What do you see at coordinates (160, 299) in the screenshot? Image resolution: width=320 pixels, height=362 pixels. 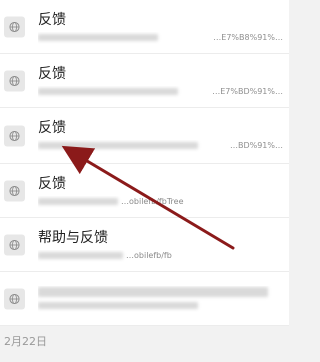 I see `history-item-url` at bounding box center [160, 299].